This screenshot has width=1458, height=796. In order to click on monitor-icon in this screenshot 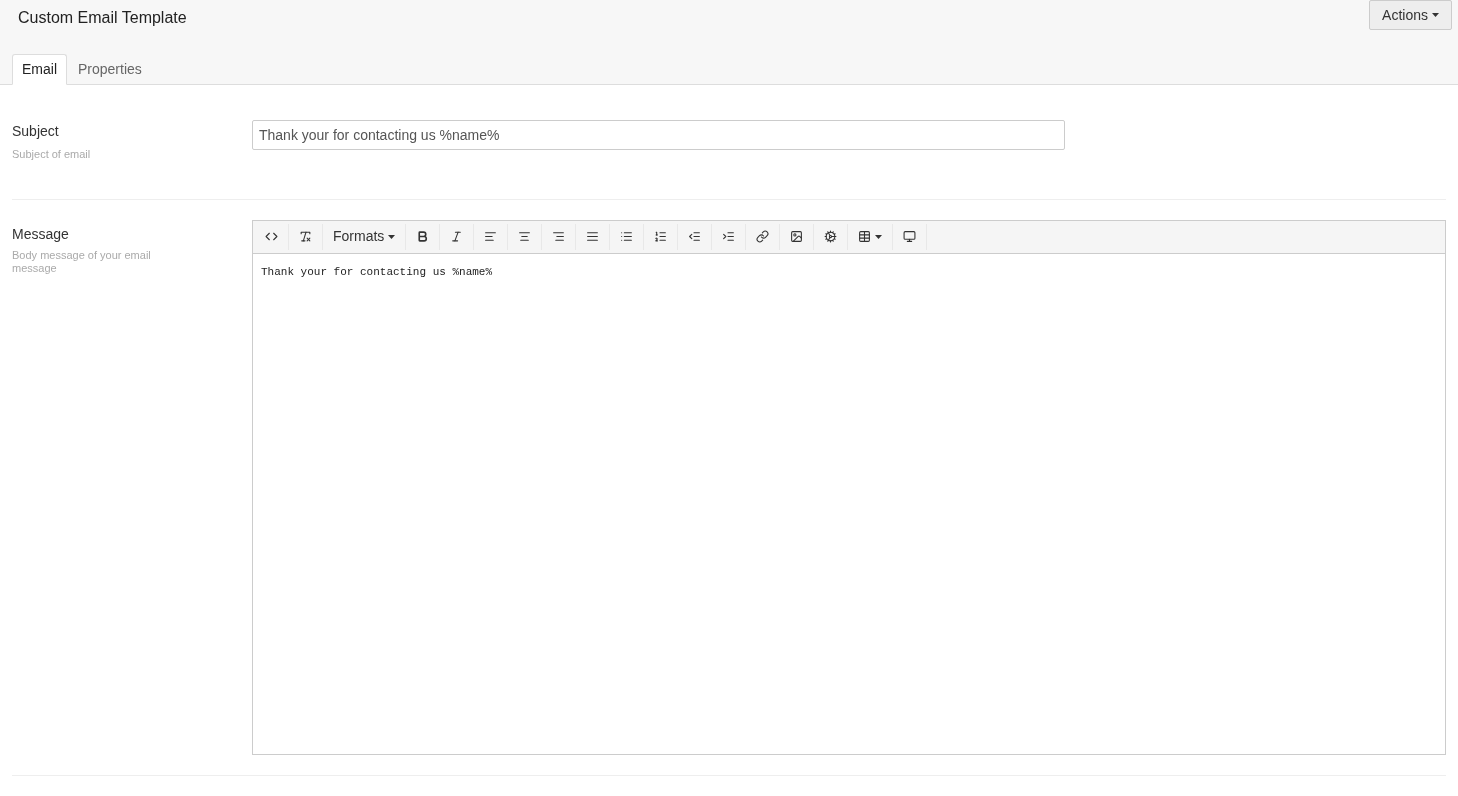, I will do `click(910, 236)`.